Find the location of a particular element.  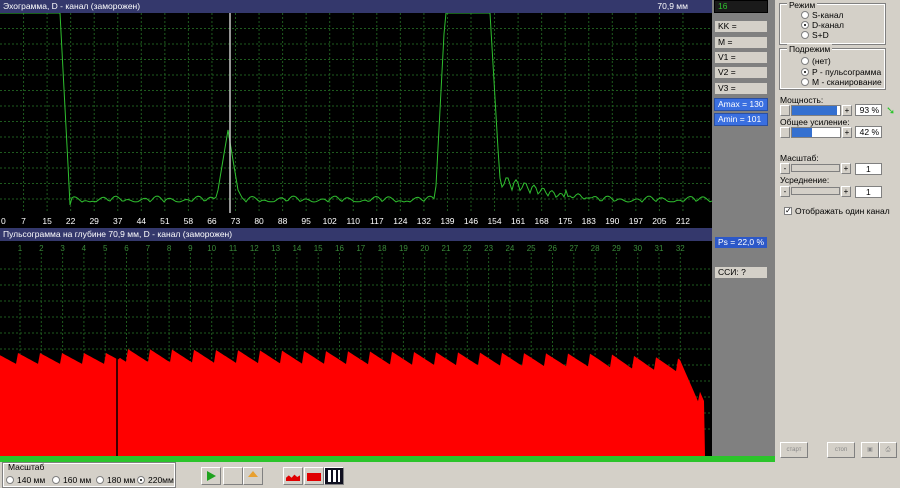

pulse-beat-label: 11 is located at coordinates (233, 248).